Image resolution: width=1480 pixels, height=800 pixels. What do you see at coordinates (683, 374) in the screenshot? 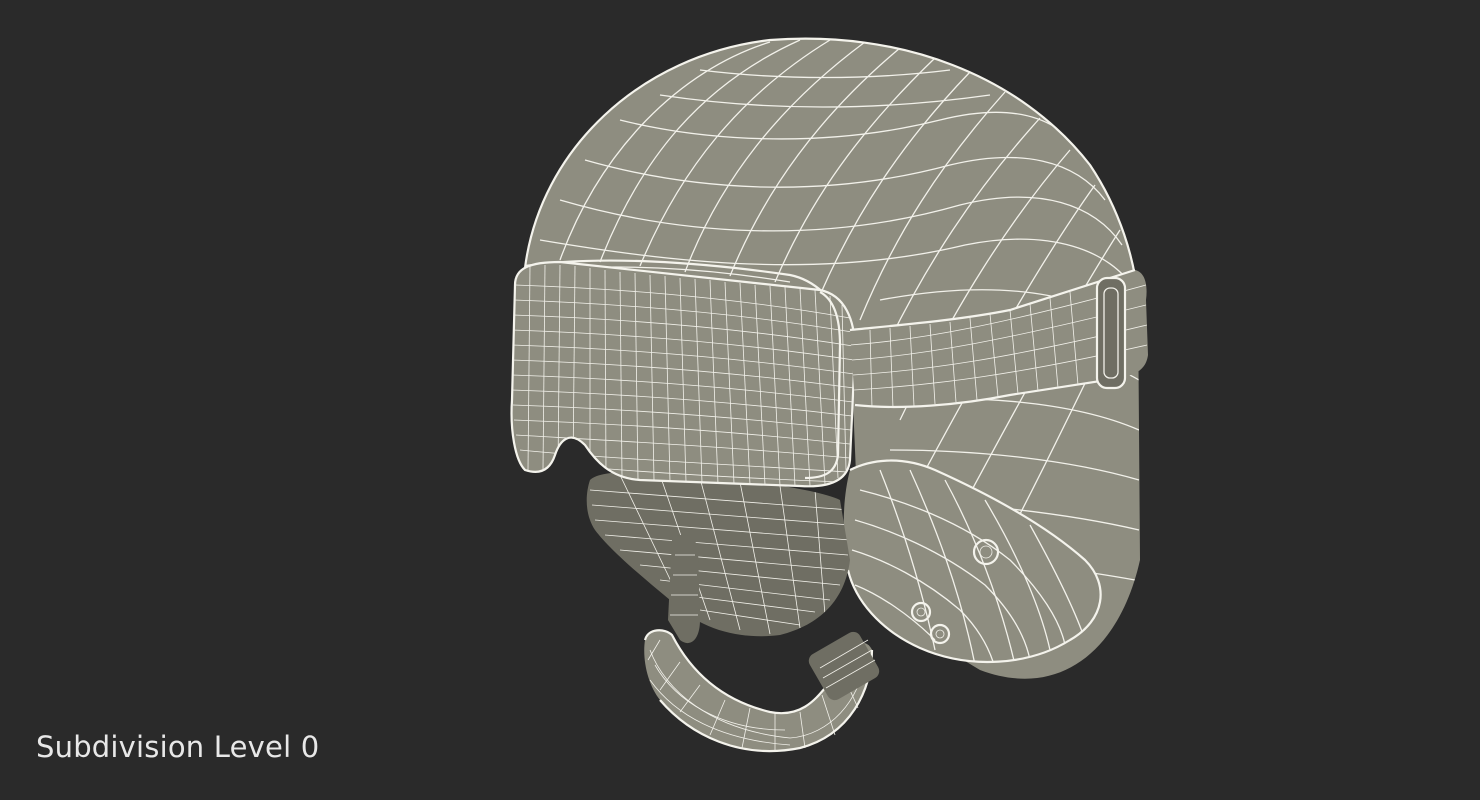
I see `goggles` at bounding box center [683, 374].